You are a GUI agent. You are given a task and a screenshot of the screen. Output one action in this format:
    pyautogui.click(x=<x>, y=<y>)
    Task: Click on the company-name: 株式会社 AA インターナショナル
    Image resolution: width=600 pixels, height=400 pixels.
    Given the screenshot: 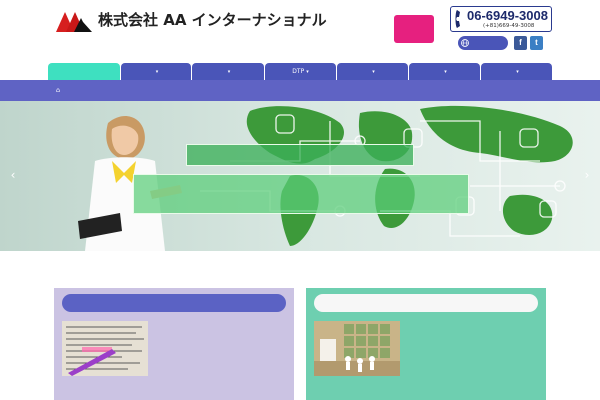 What is the action you would take?
    pyautogui.click(x=212, y=19)
    